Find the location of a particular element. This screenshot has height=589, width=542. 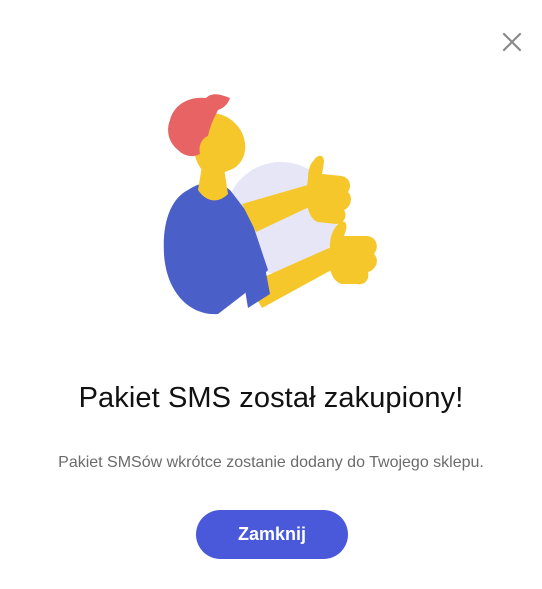

close-icon is located at coordinates (512, 42).